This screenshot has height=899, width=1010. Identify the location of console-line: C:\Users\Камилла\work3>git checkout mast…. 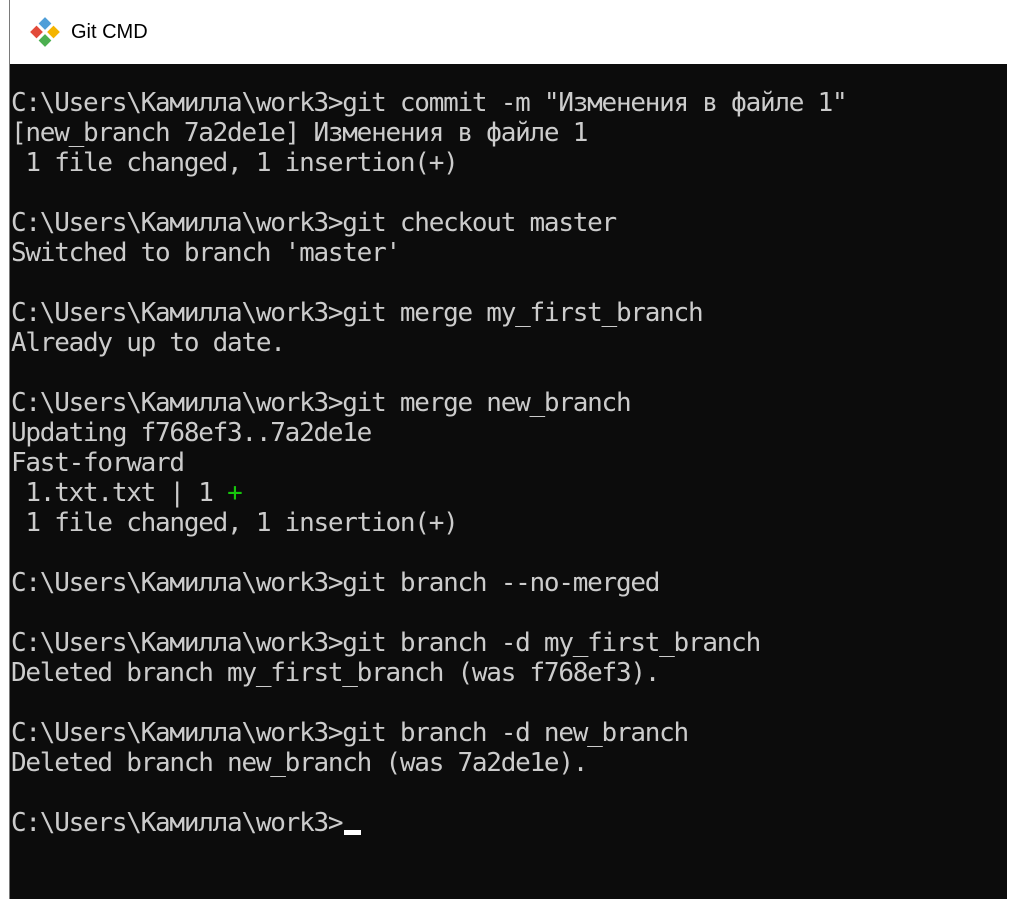
(314, 223).